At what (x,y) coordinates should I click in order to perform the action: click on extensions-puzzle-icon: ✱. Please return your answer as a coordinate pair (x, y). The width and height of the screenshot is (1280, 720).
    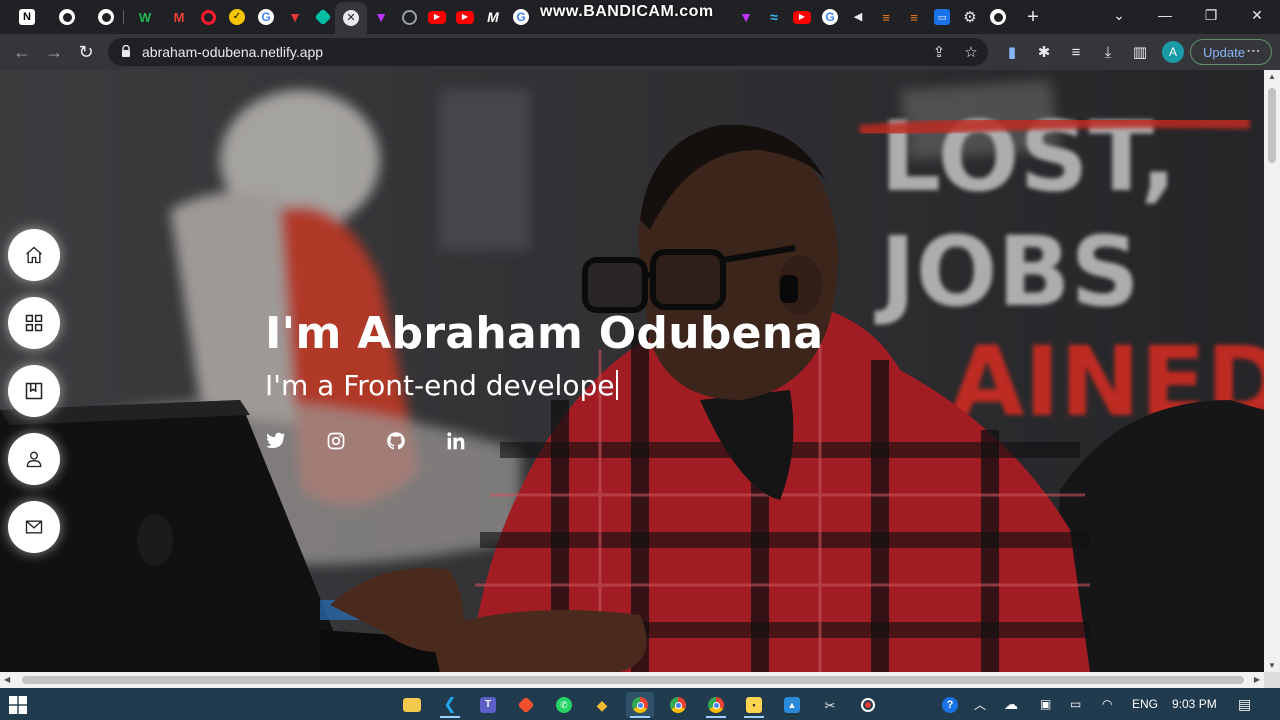
    Looking at the image, I should click on (1044, 52).